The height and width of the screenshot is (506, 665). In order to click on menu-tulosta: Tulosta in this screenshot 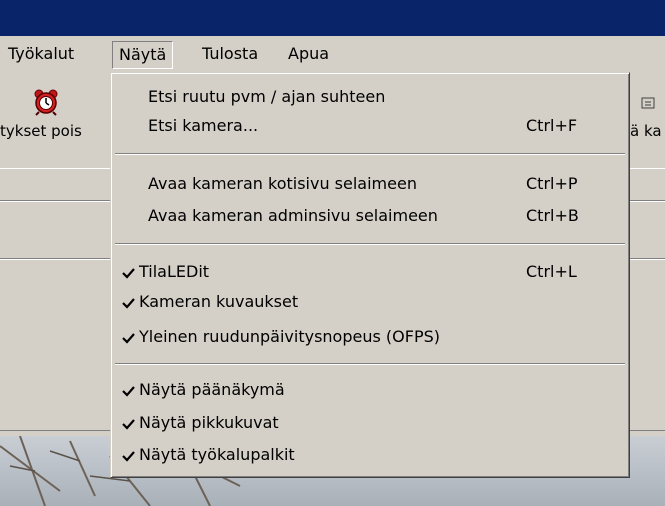, I will do `click(230, 54)`.